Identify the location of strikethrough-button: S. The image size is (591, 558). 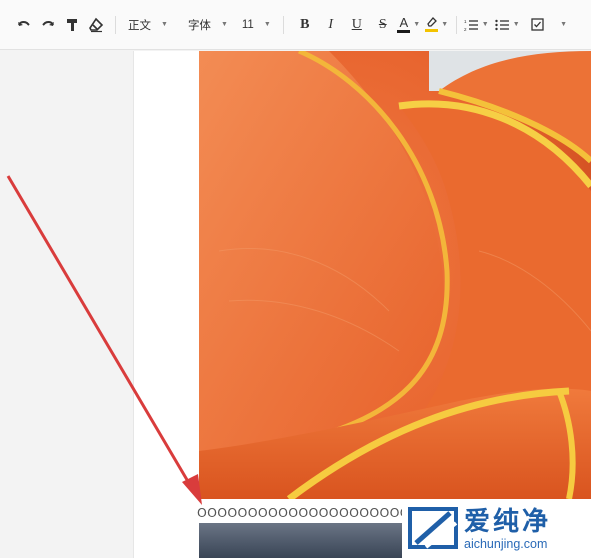
(383, 25).